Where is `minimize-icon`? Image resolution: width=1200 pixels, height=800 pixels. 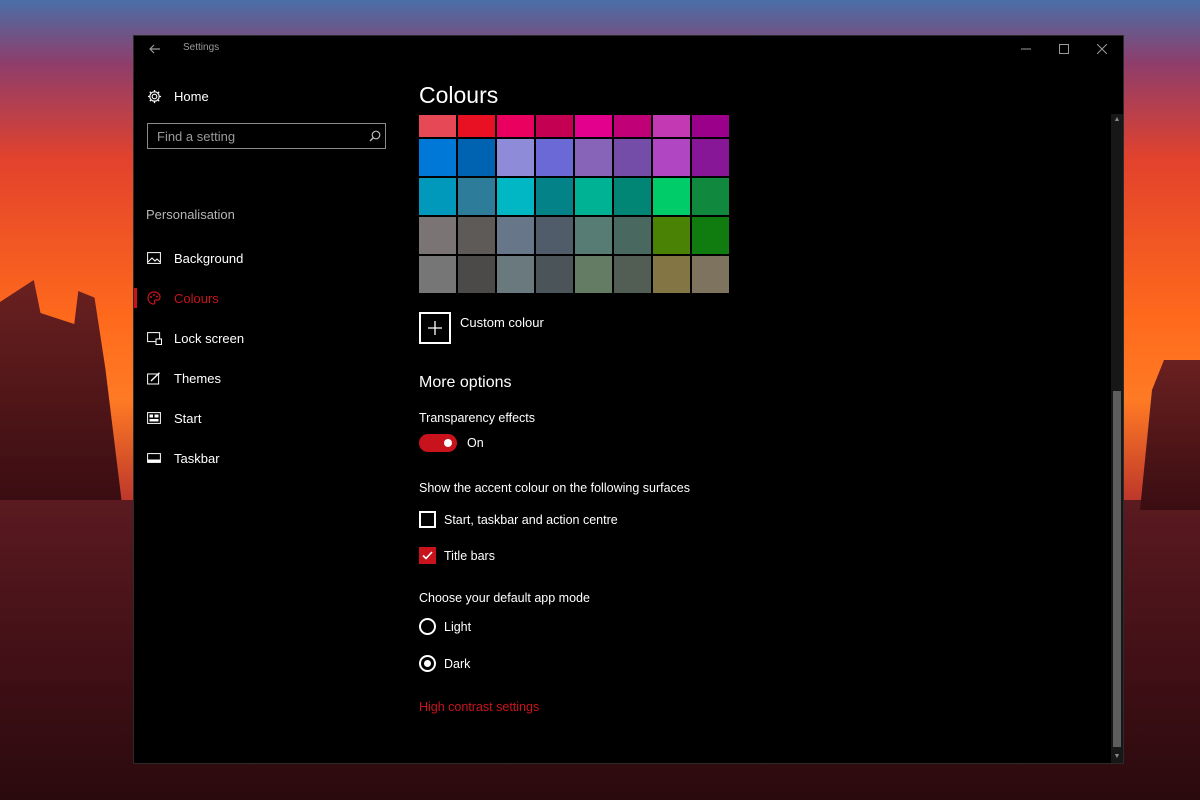 minimize-icon is located at coordinates (1026, 49).